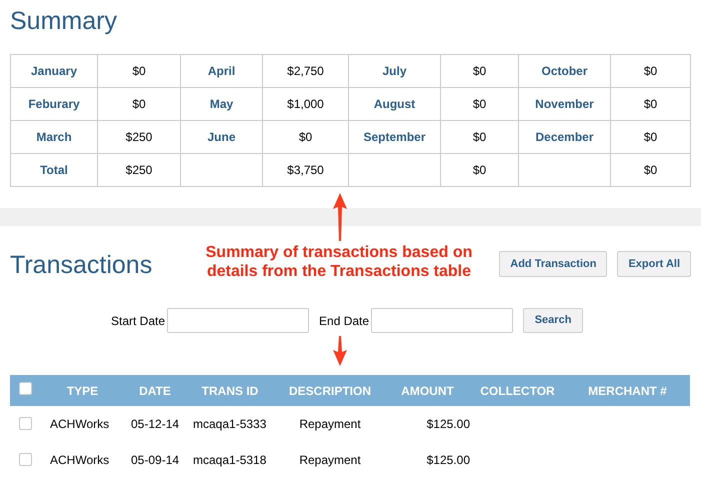  I want to click on month-label: January, so click(54, 71).